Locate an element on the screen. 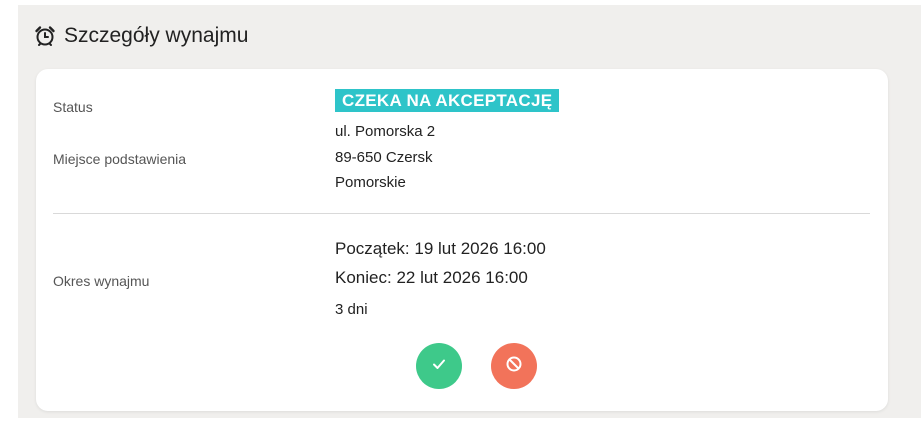 The image size is (921, 421). prohibited-icon is located at coordinates (514, 366).